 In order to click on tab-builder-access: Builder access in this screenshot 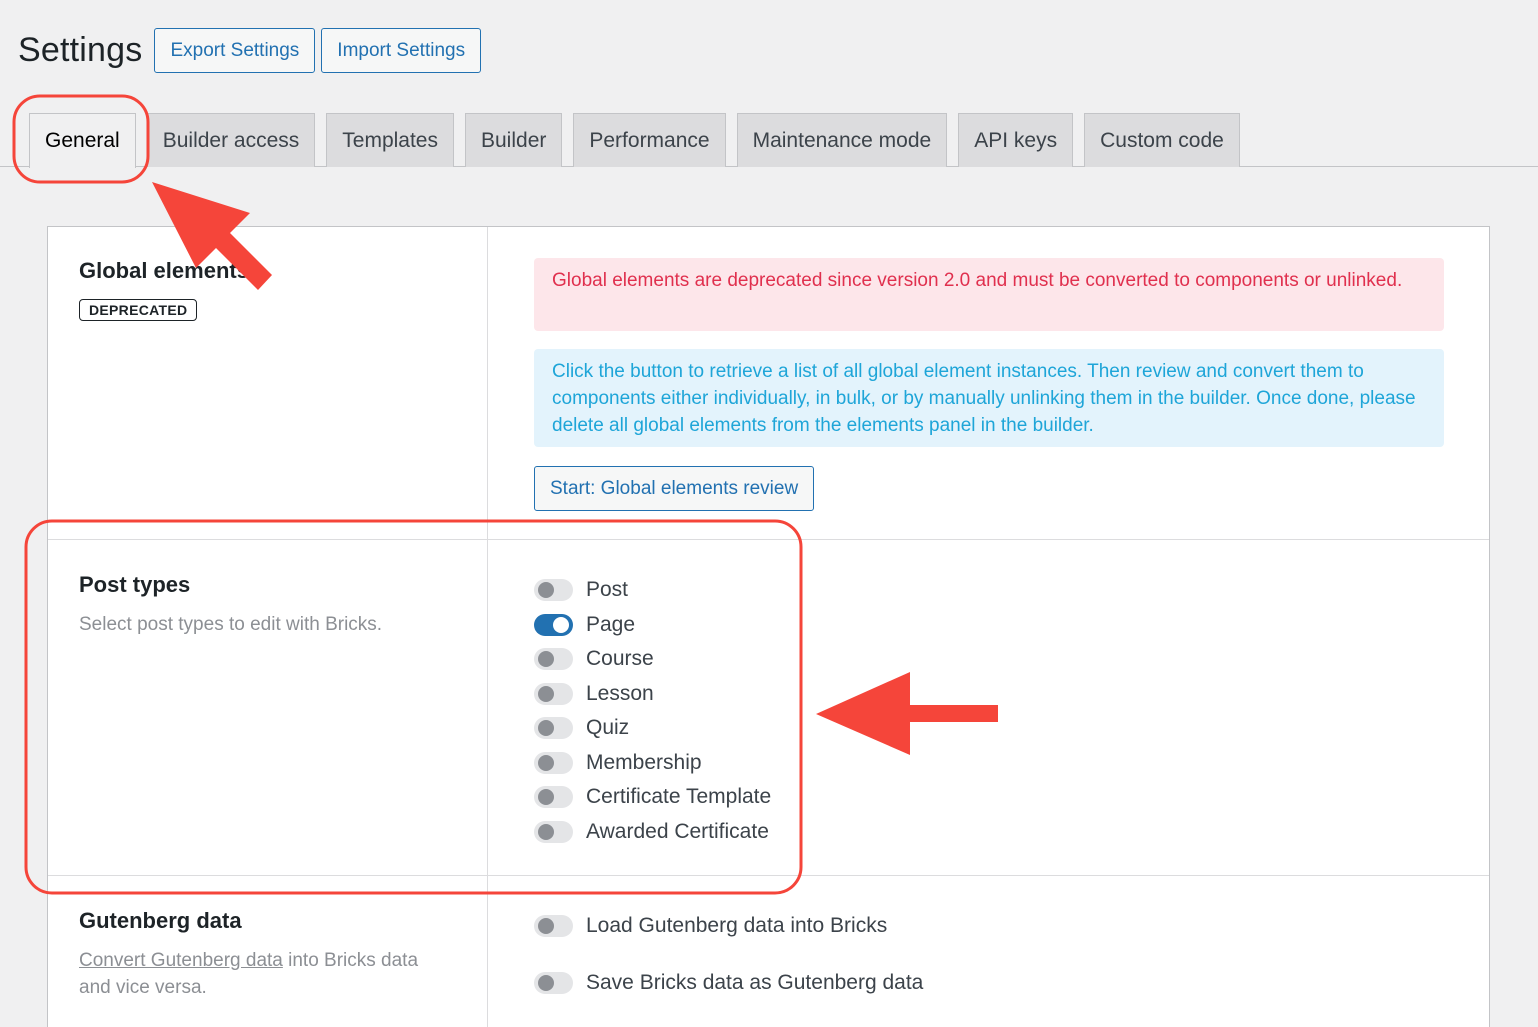, I will do `click(231, 140)`.